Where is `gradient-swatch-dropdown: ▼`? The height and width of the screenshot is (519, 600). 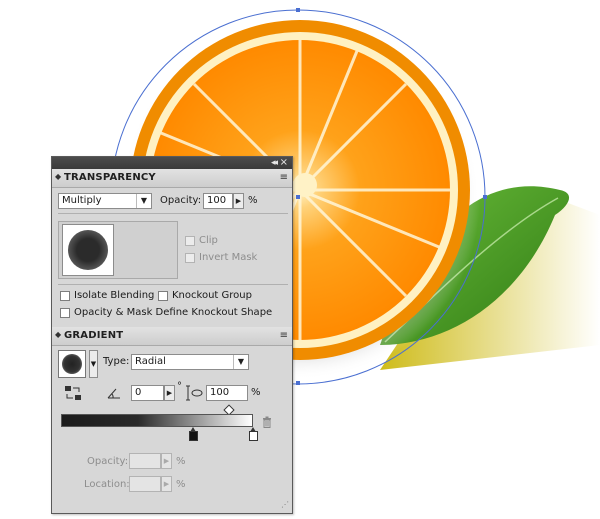 gradient-swatch-dropdown: ▼ is located at coordinates (93, 364).